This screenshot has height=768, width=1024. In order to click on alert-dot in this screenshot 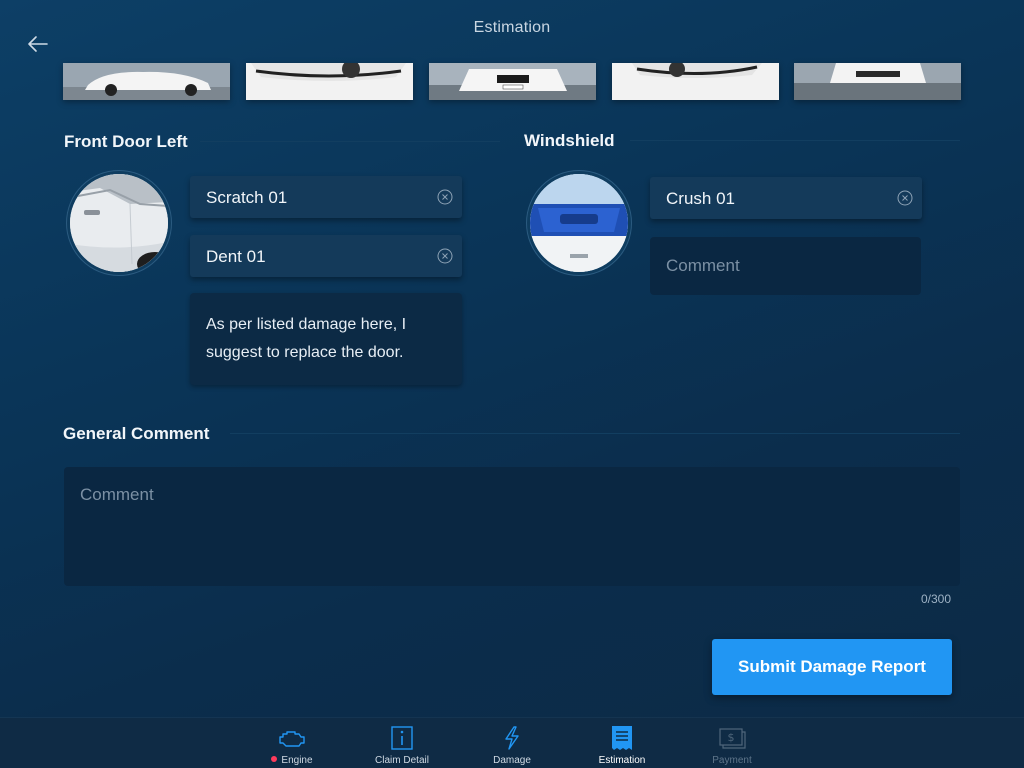, I will do `click(274, 759)`.